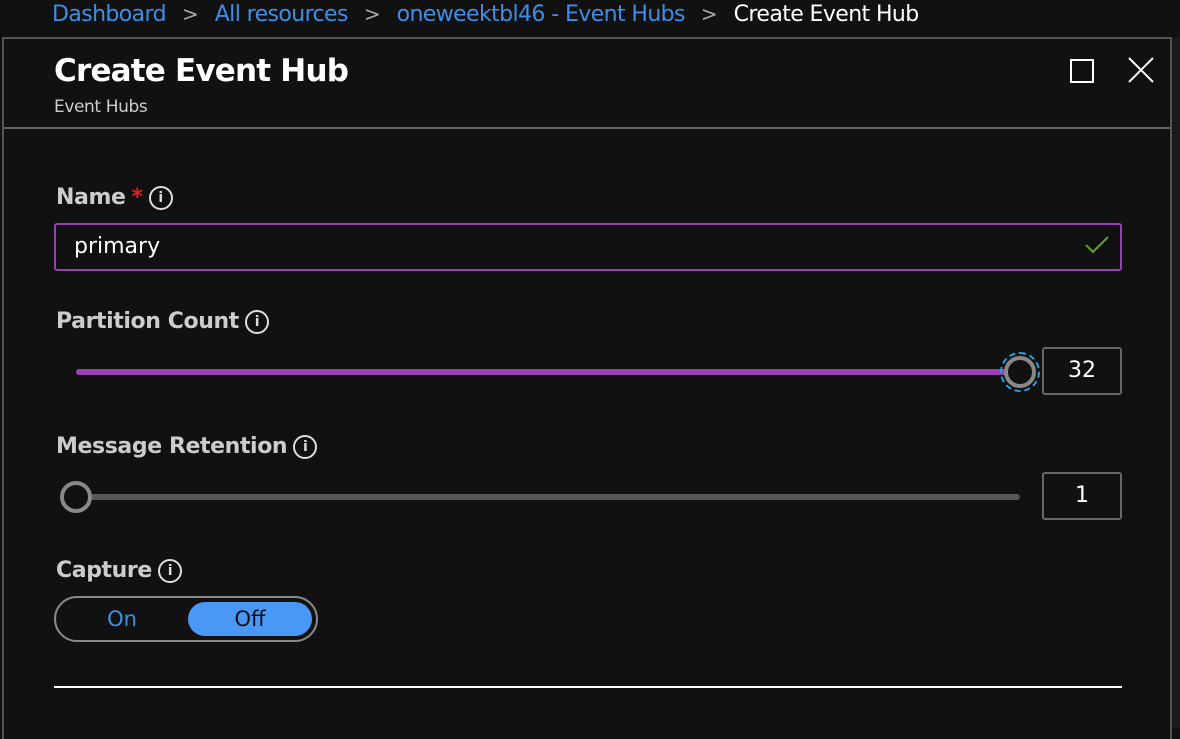 The width and height of the screenshot is (1180, 739). I want to click on divider, so click(588, 687).